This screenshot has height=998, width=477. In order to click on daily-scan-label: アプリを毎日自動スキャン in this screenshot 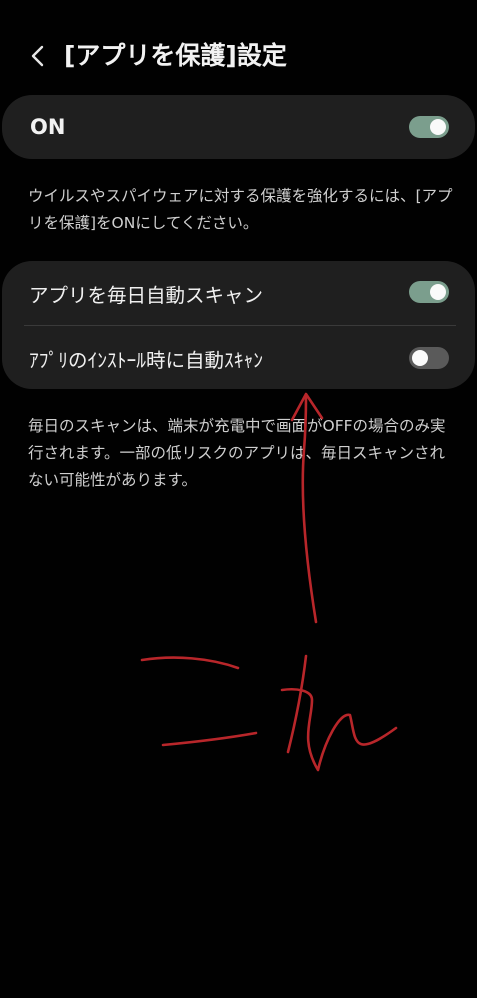, I will do `click(146, 295)`.